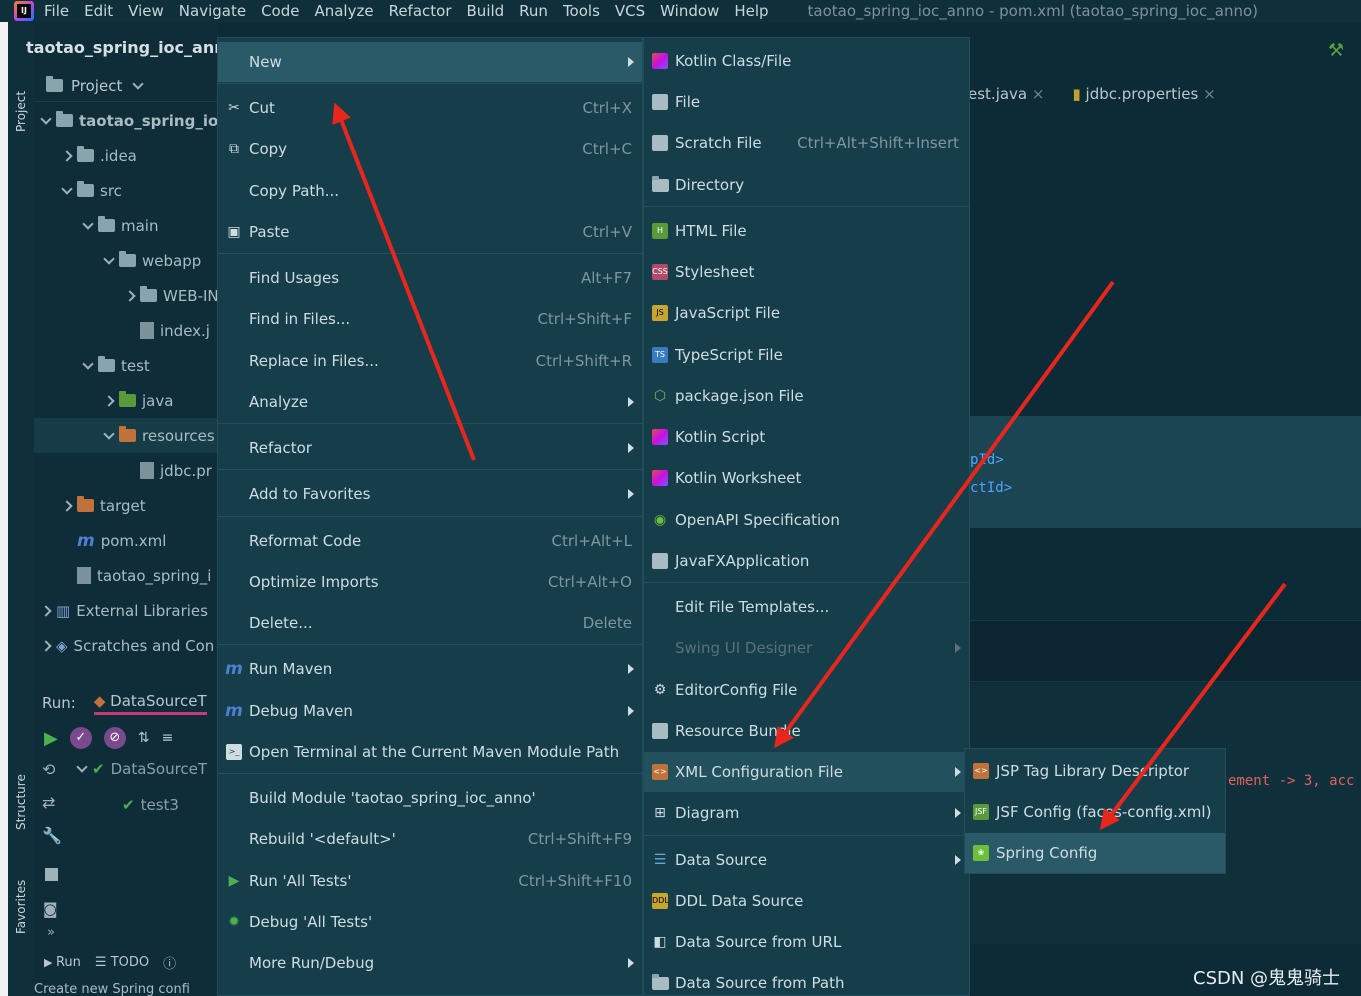 Image resolution: width=1361 pixels, height=996 pixels. I want to click on menu-item-cut: ✂ Cut Ctrl+X, so click(430, 108).